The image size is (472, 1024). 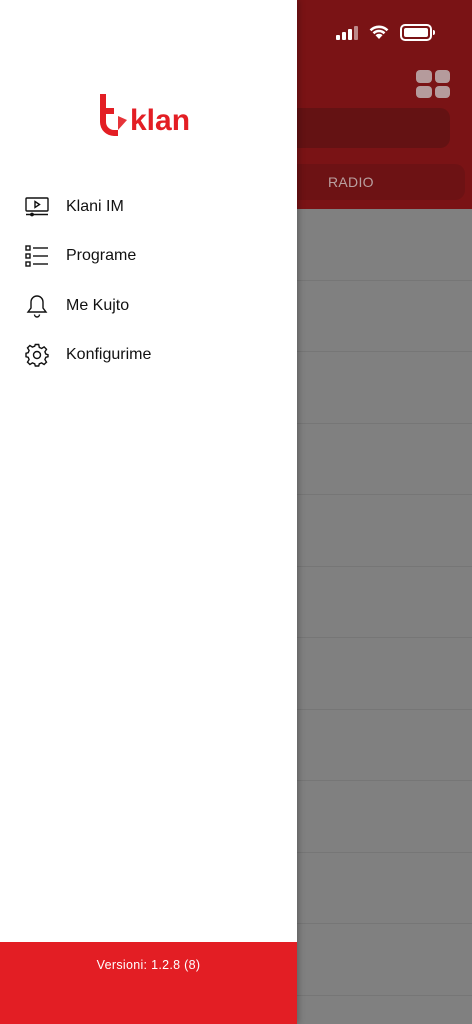 What do you see at coordinates (148, 257) in the screenshot?
I see `menu-item-programe: Programe` at bounding box center [148, 257].